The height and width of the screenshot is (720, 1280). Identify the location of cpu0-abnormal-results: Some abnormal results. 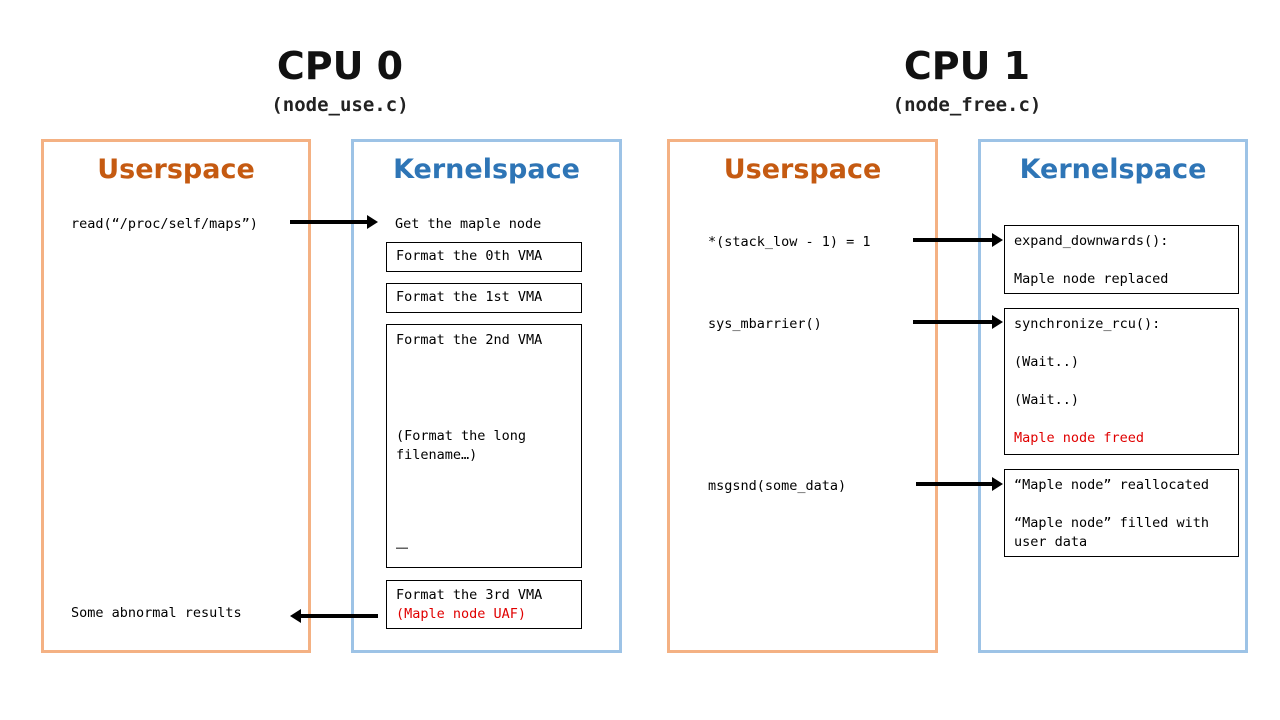
(156, 613).